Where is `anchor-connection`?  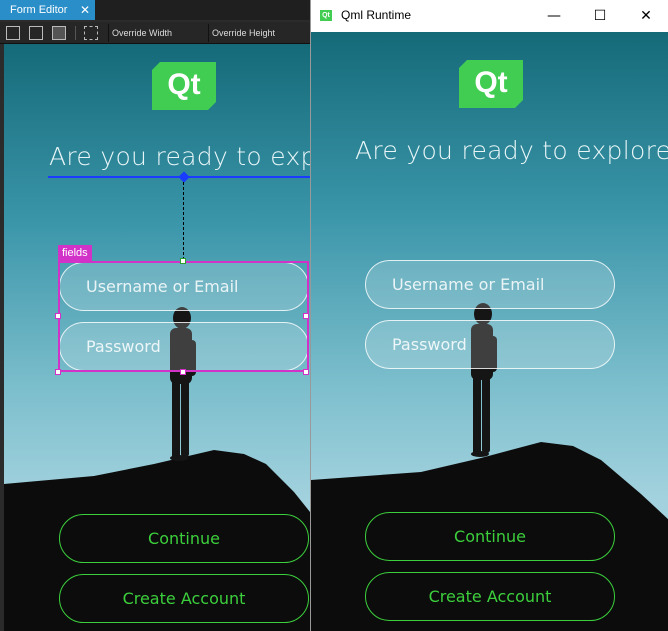 anchor-connection is located at coordinates (183, 221).